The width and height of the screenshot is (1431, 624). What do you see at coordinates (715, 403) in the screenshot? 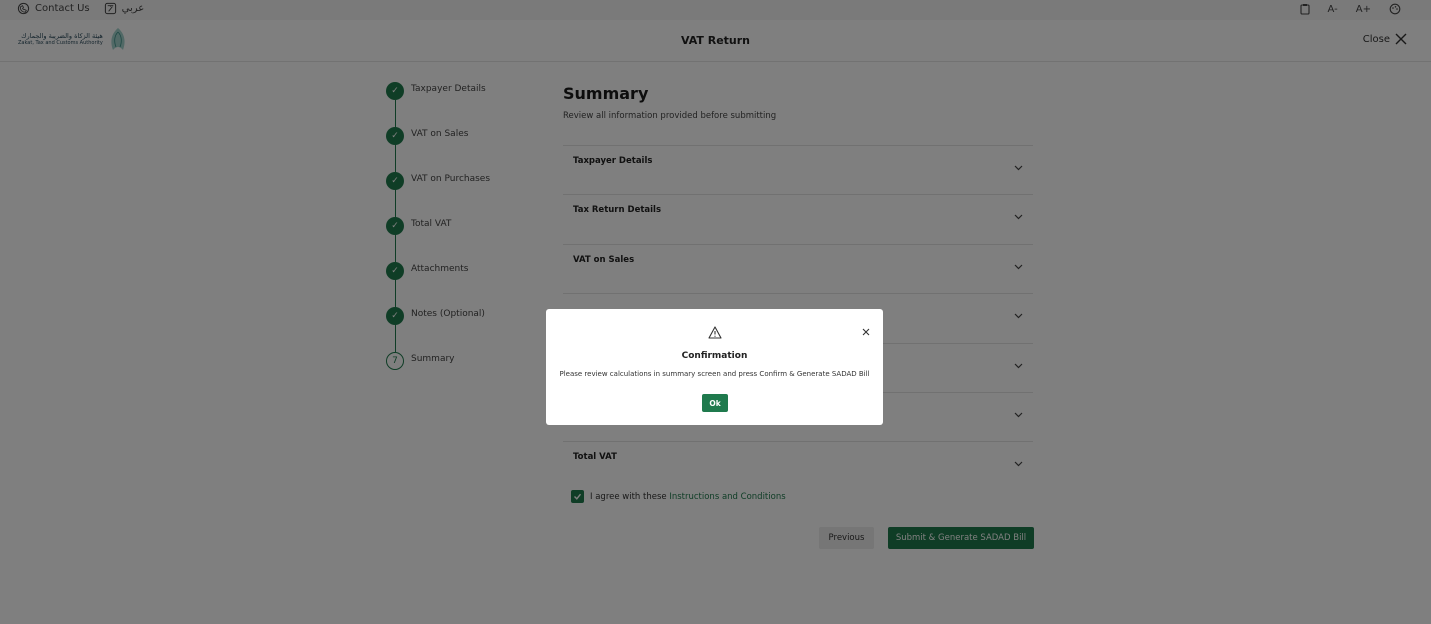
I see `ok-button: Ok` at bounding box center [715, 403].